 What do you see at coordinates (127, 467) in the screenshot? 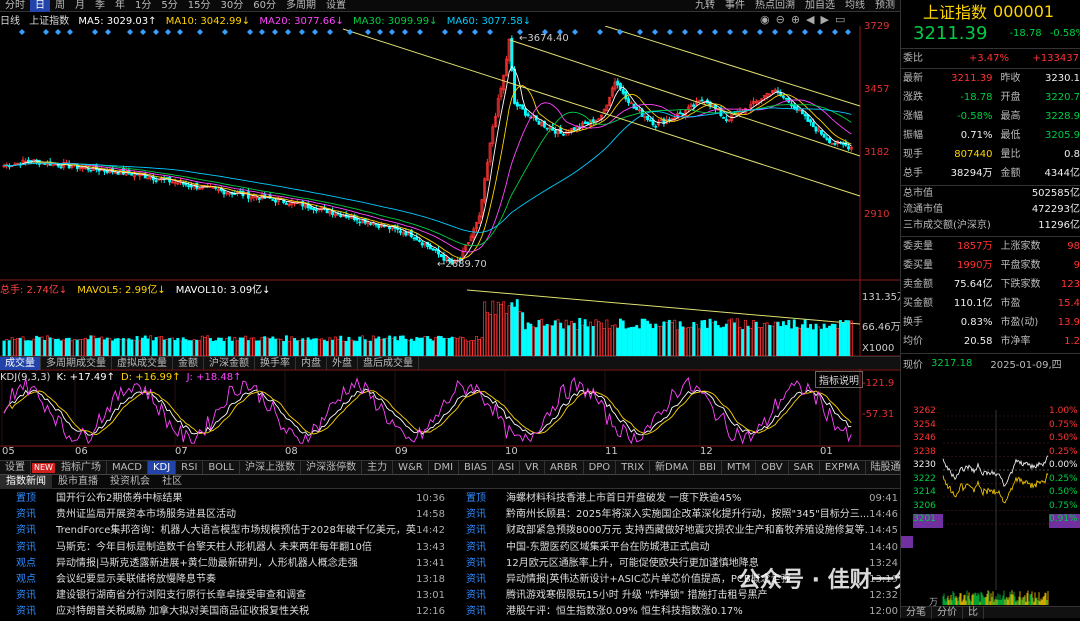
I see `indicator-tab: MACD` at bounding box center [127, 467].